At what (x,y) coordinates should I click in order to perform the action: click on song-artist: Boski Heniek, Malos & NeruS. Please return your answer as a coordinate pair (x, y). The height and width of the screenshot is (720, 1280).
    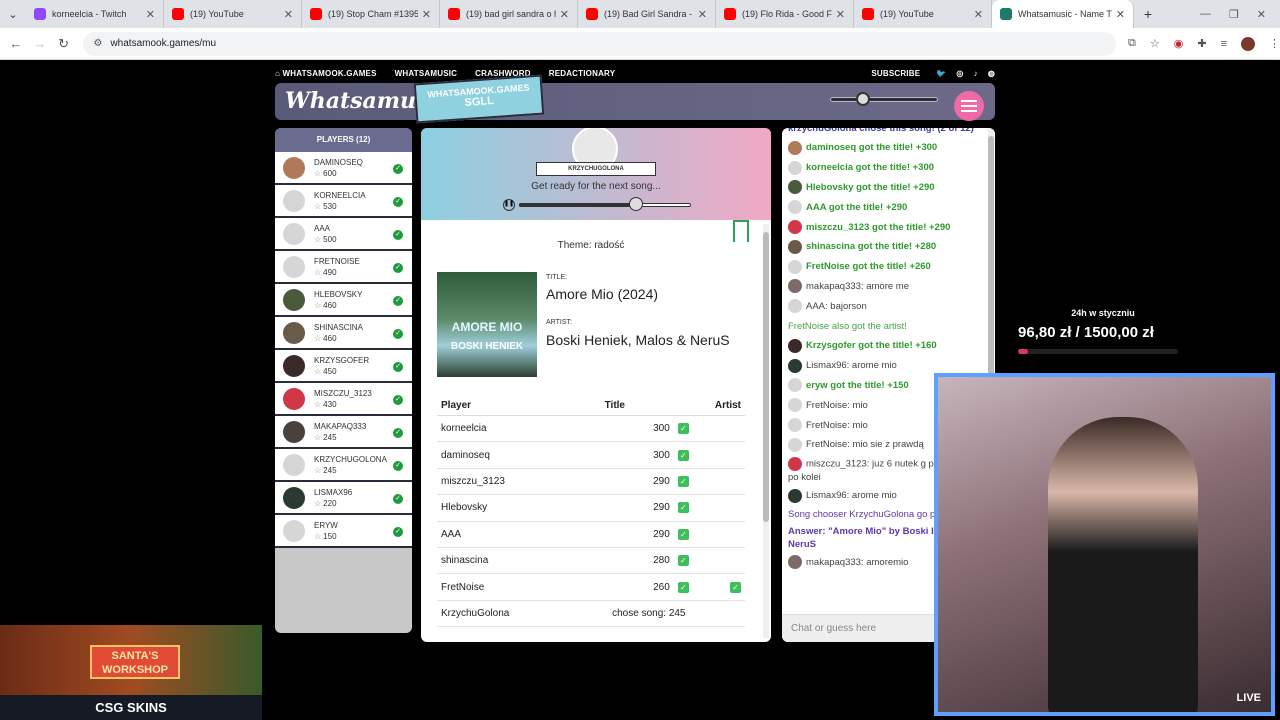
    Looking at the image, I should click on (638, 340).